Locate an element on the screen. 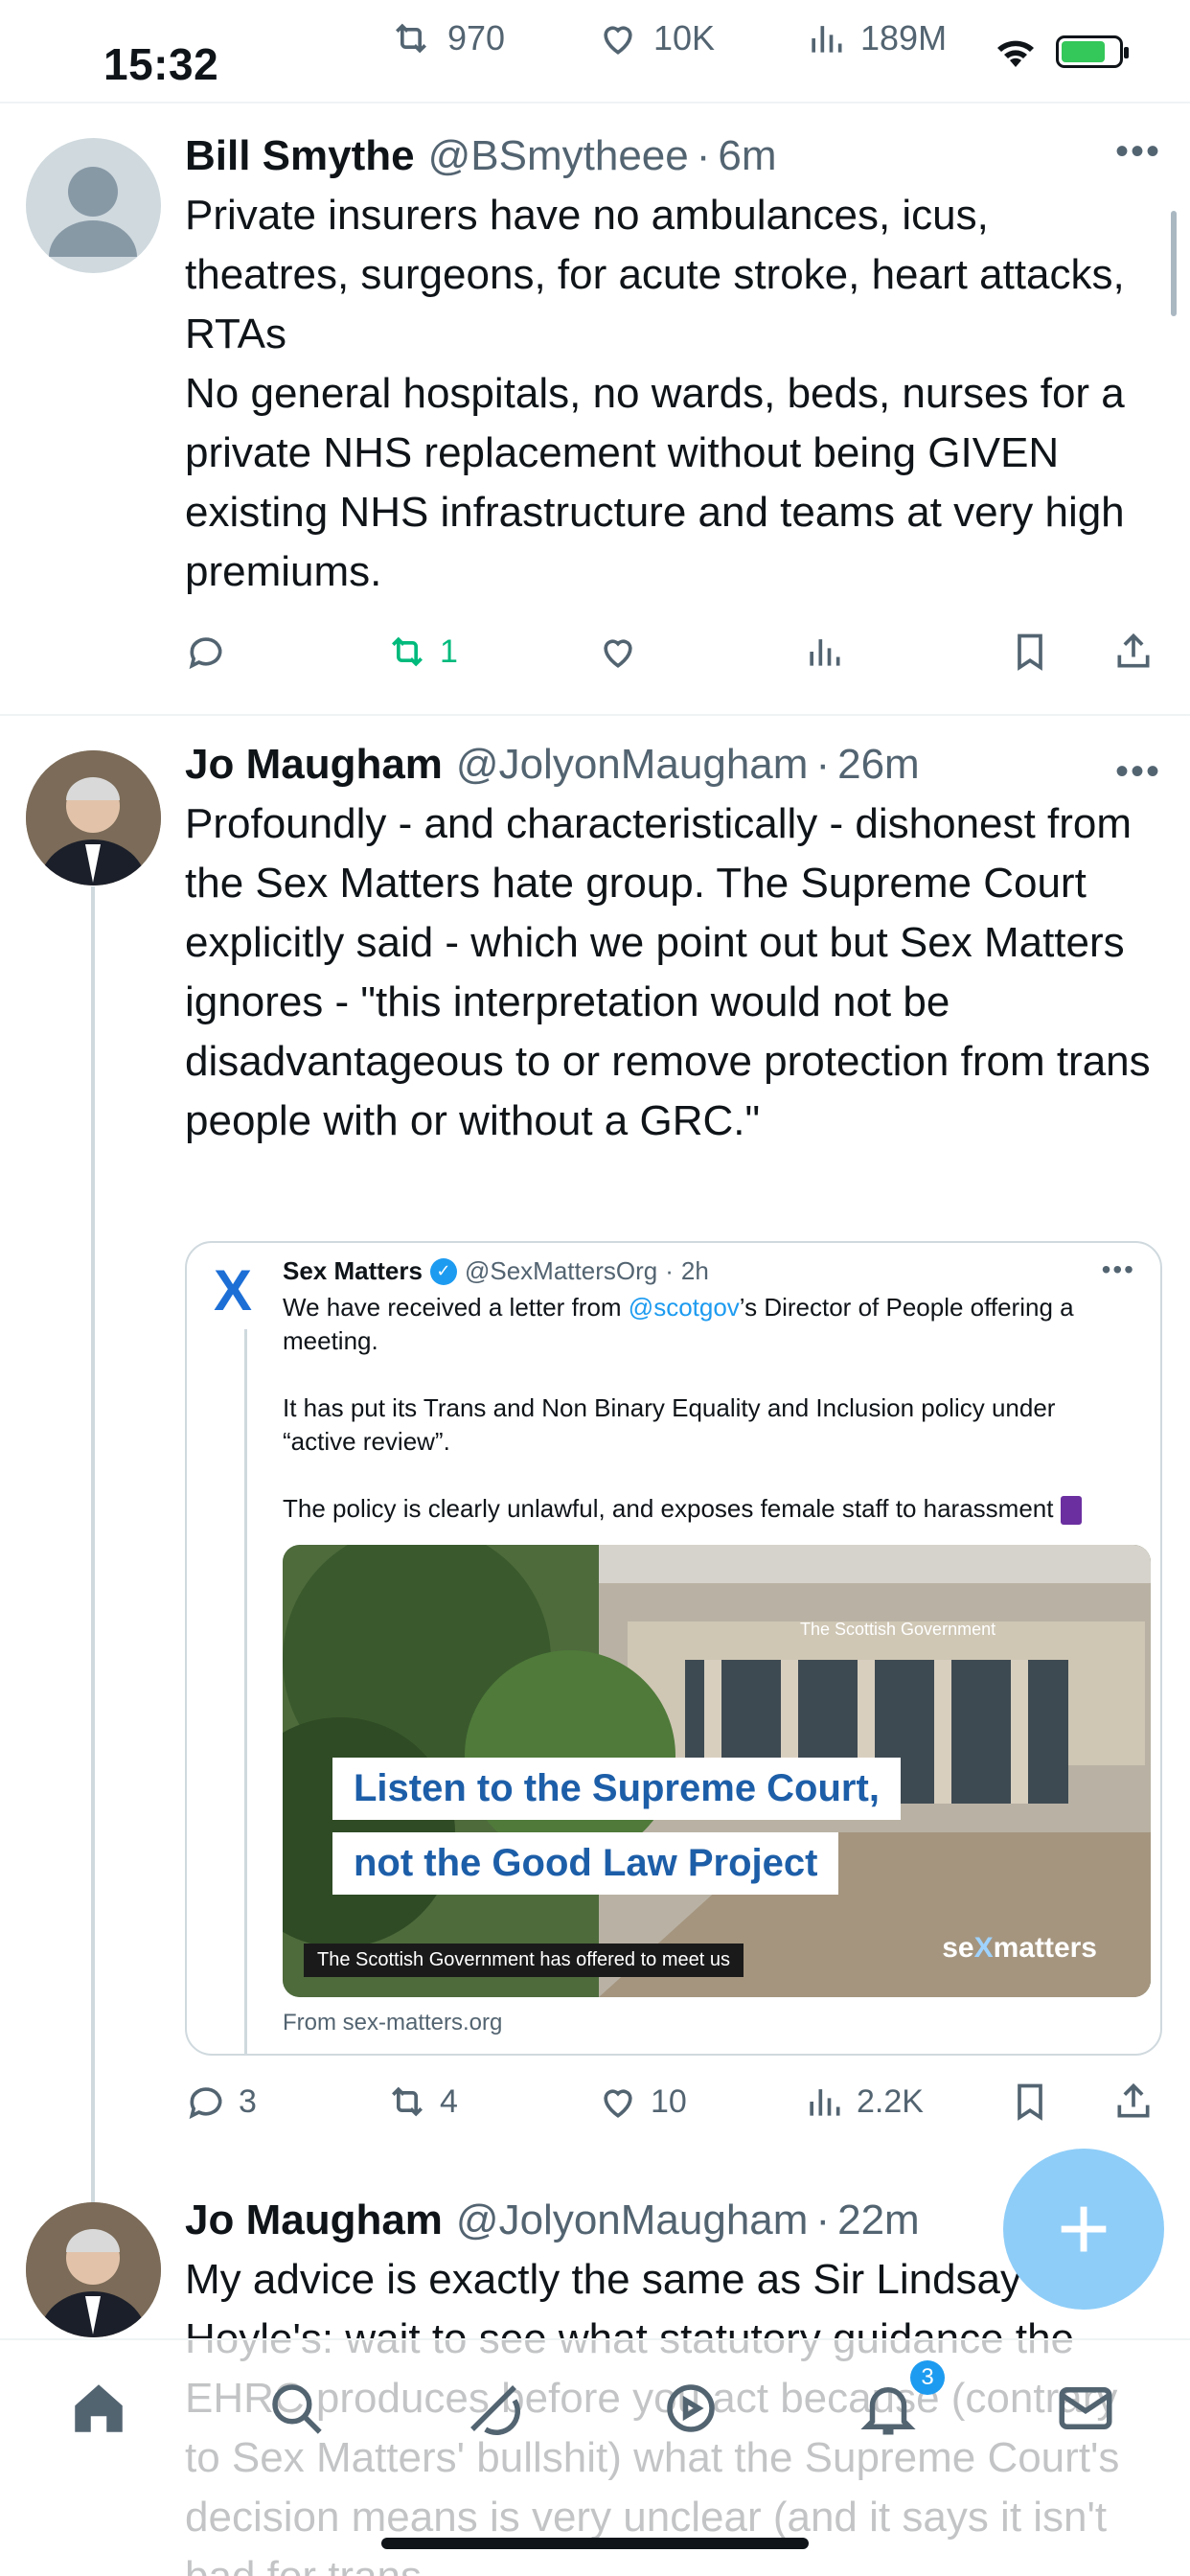  quoted-tweet-time: 2h is located at coordinates (695, 1270).